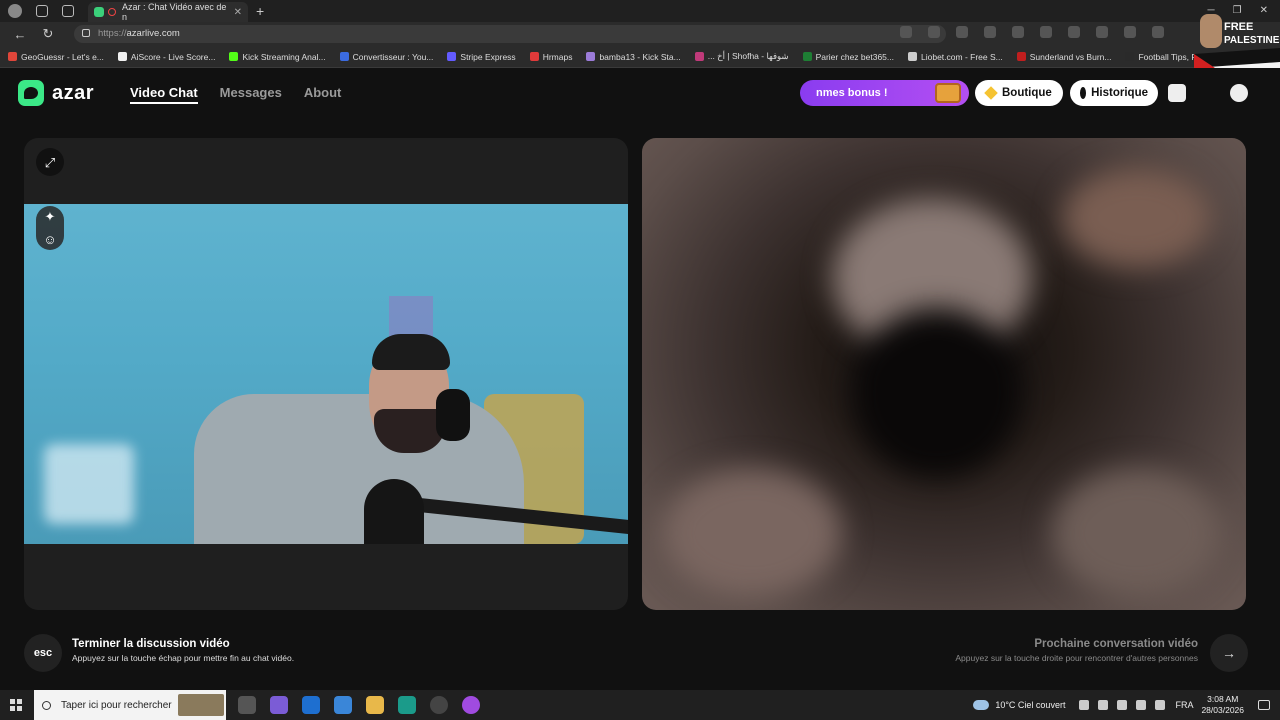 This screenshot has width=1280, height=720. I want to click on bookmark-item: Hrmaps, so click(551, 56).